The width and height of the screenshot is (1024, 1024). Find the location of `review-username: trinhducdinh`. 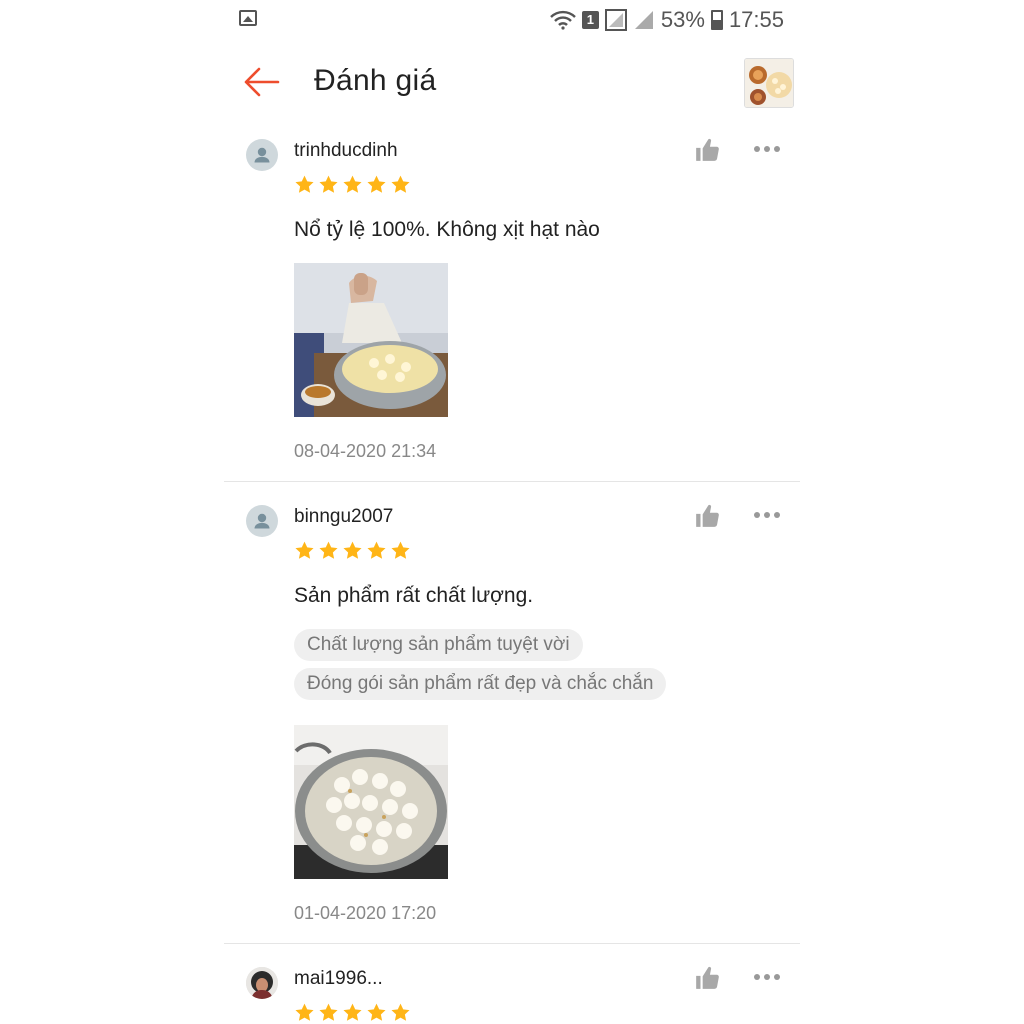

review-username: trinhducdinh is located at coordinates (346, 150).